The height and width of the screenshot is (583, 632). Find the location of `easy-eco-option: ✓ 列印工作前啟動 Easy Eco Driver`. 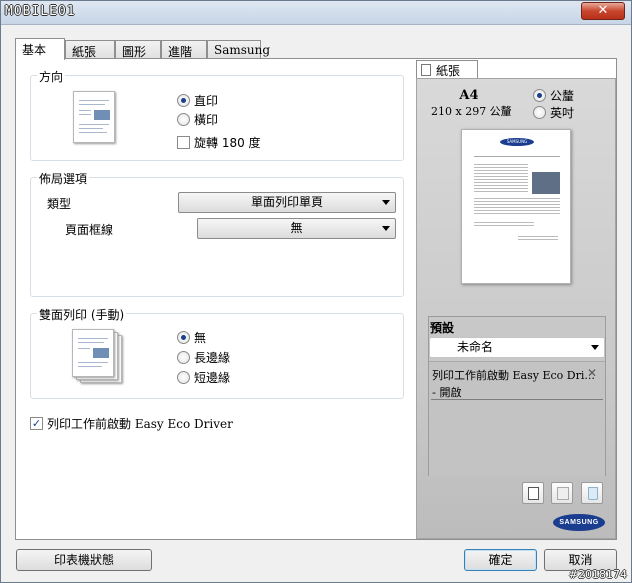

easy-eco-option: ✓ 列印工作前啟動 Easy Eco Driver is located at coordinates (131, 423).